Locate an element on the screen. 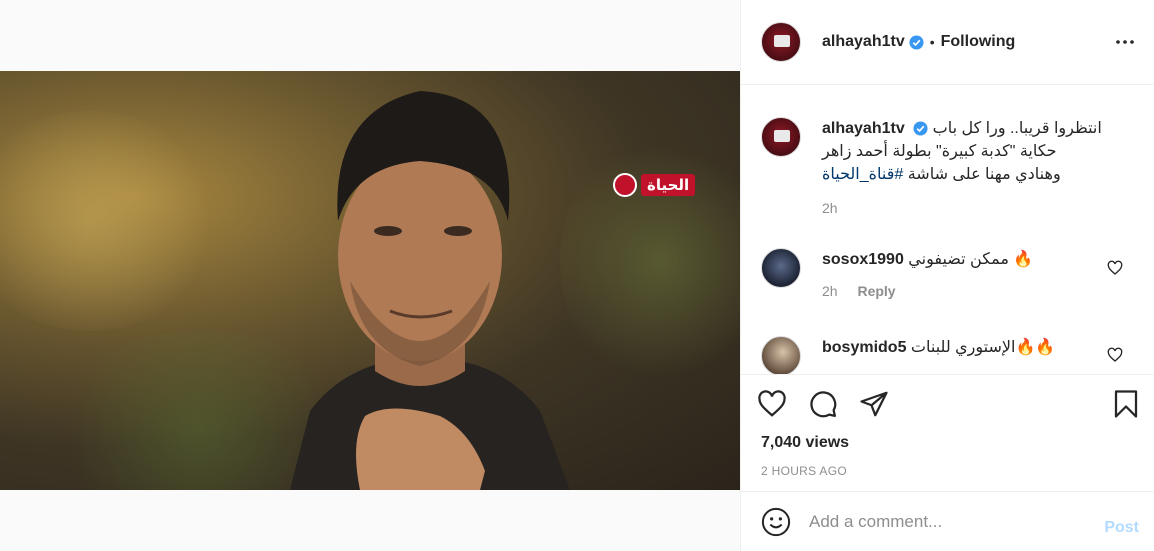  channel-logo: الحياة is located at coordinates (656, 185).